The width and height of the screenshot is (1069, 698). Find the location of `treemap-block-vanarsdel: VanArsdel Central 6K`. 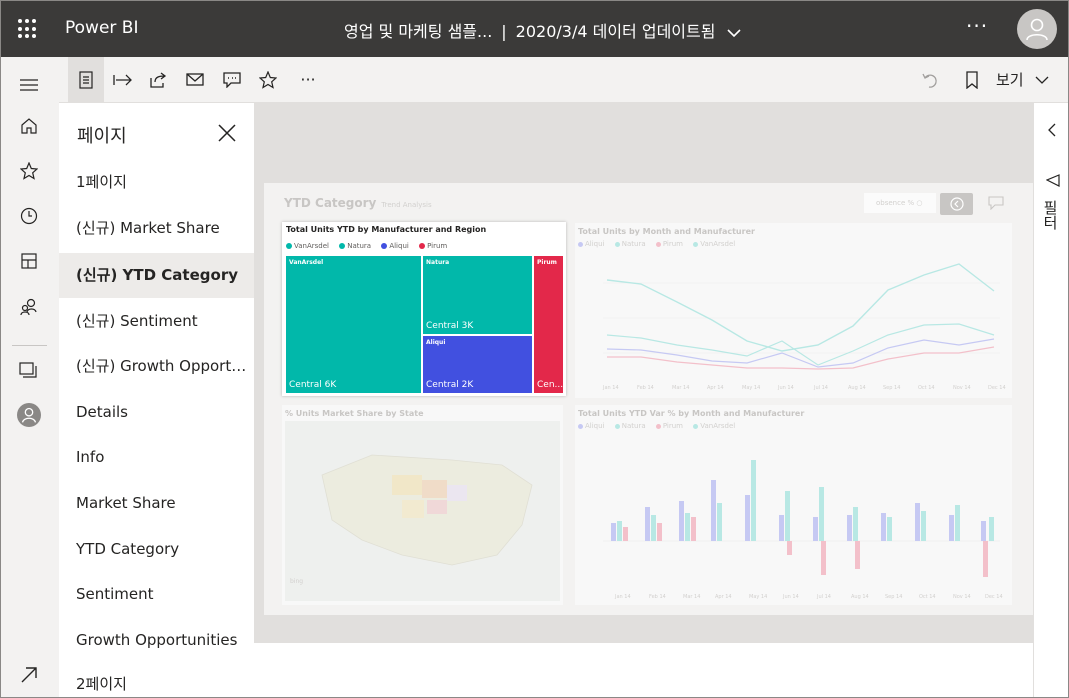

treemap-block-vanarsdel: VanArsdel Central 6K is located at coordinates (353, 324).